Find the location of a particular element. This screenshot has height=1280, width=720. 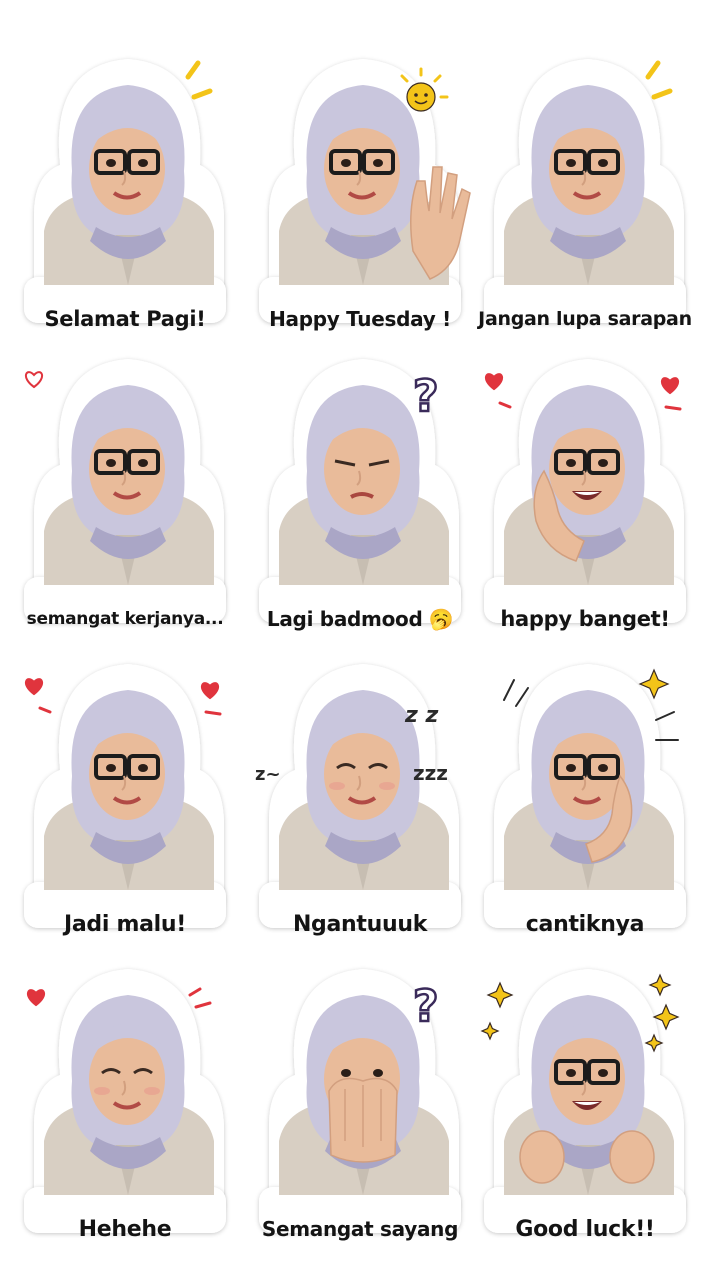

sticker-caption-text: Happy Tuesday ! is located at coordinates (360, 319).